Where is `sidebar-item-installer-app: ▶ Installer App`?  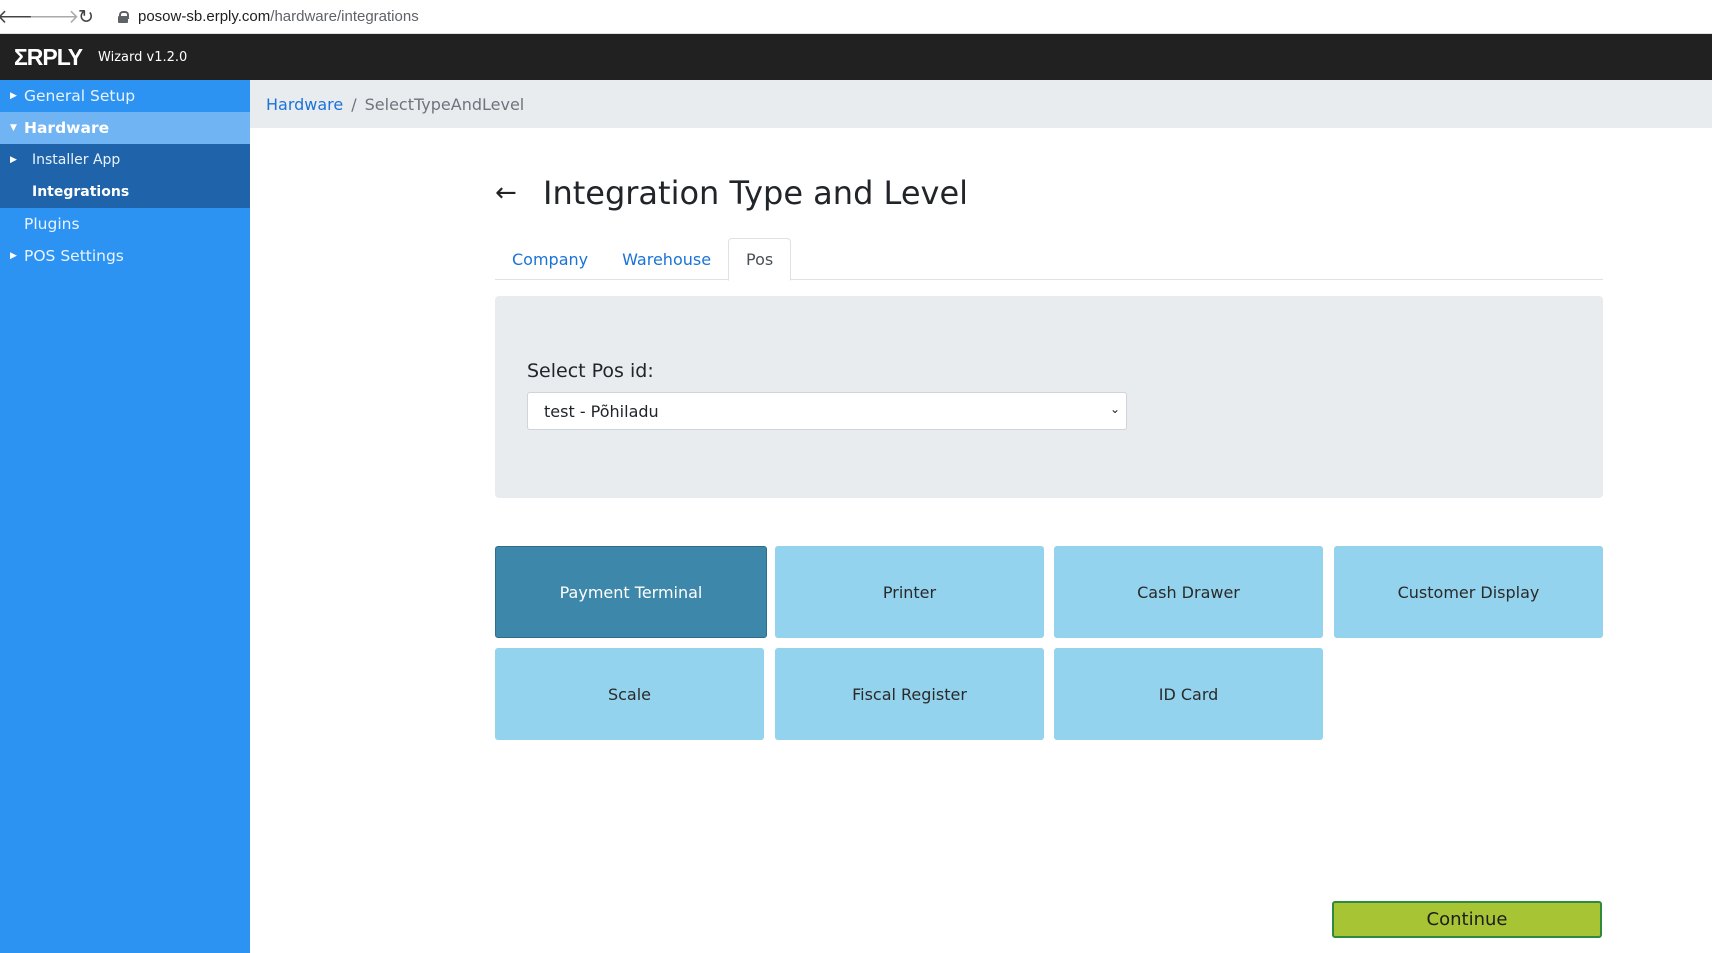
sidebar-item-installer-app: ▶ Installer App is located at coordinates (125, 160).